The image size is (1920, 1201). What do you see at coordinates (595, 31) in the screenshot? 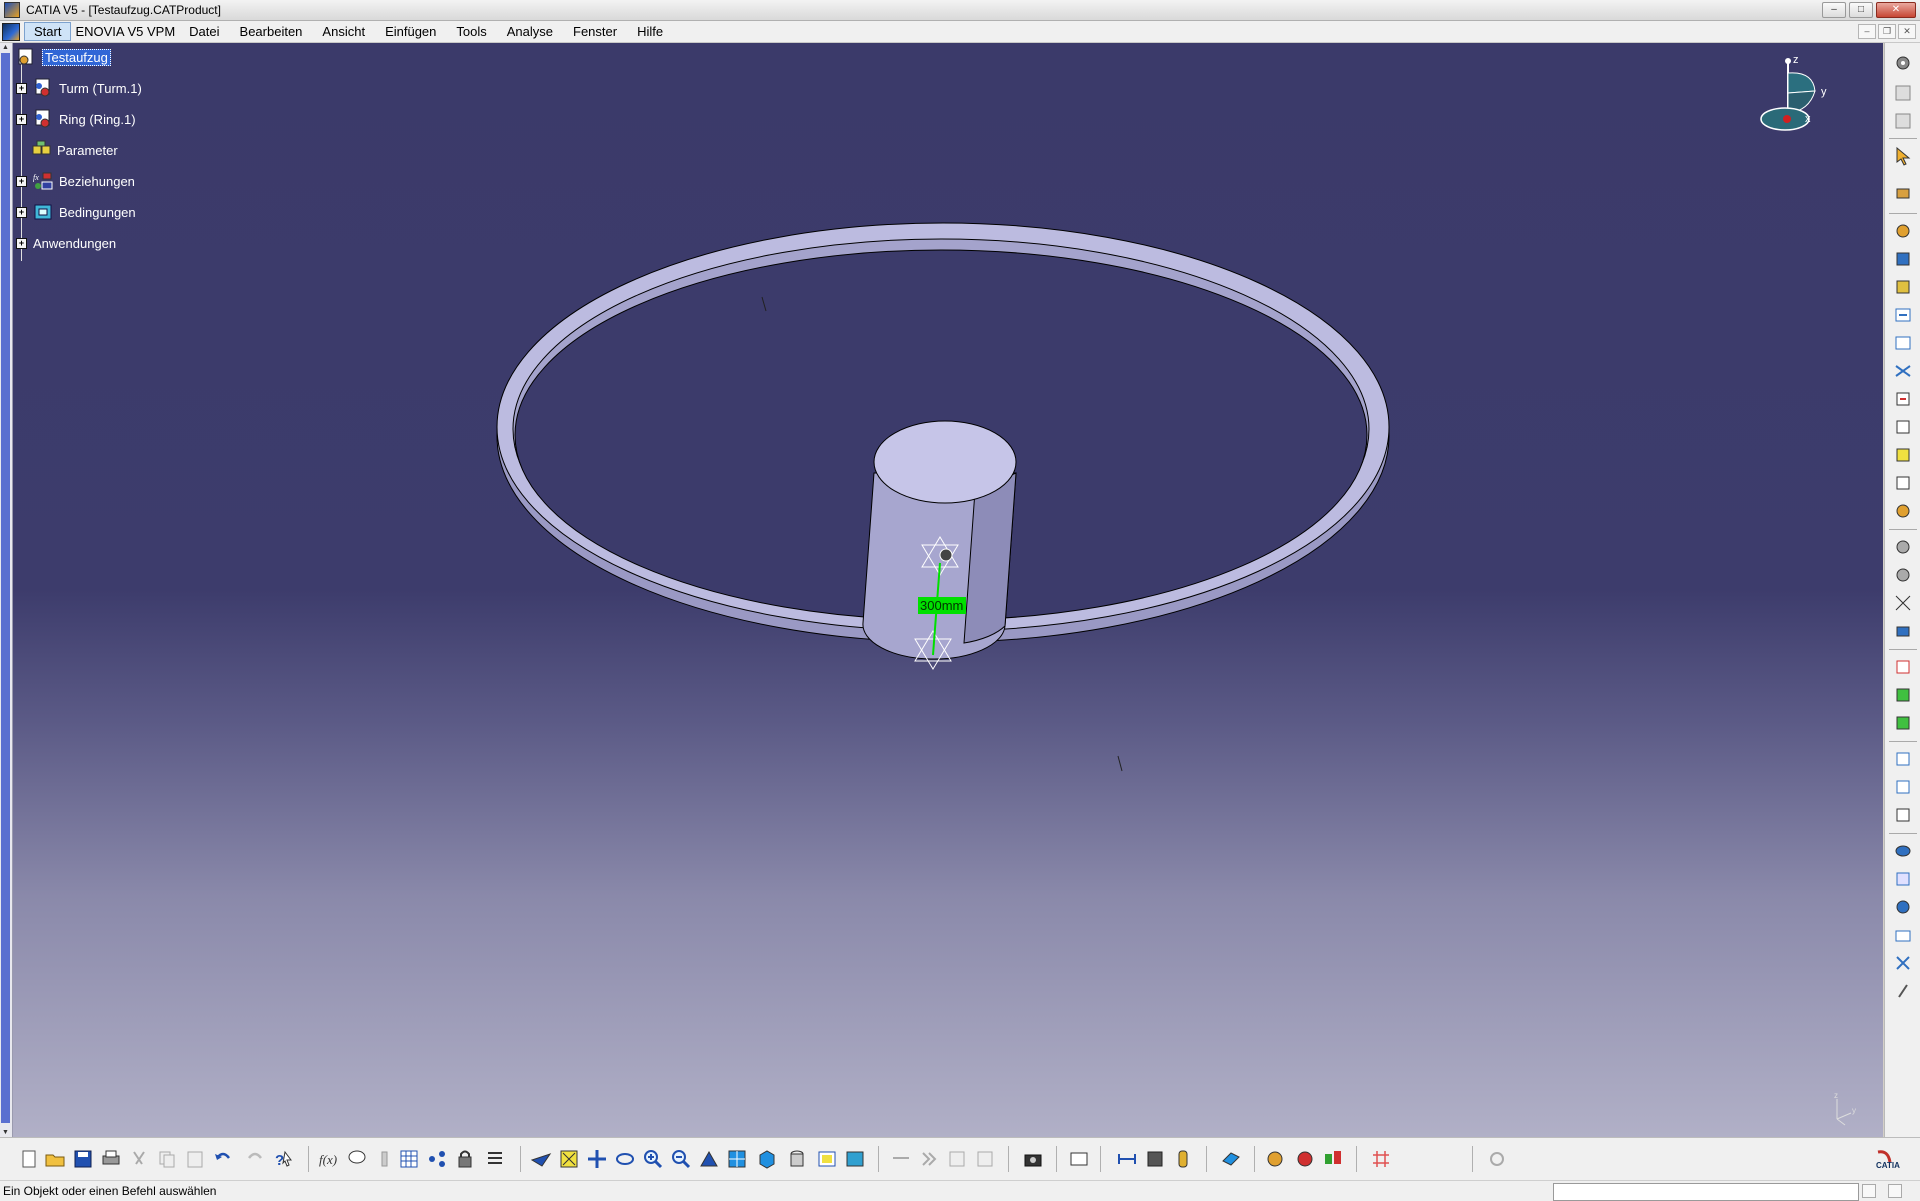
I see `menu-fenster: Fenster` at bounding box center [595, 31].